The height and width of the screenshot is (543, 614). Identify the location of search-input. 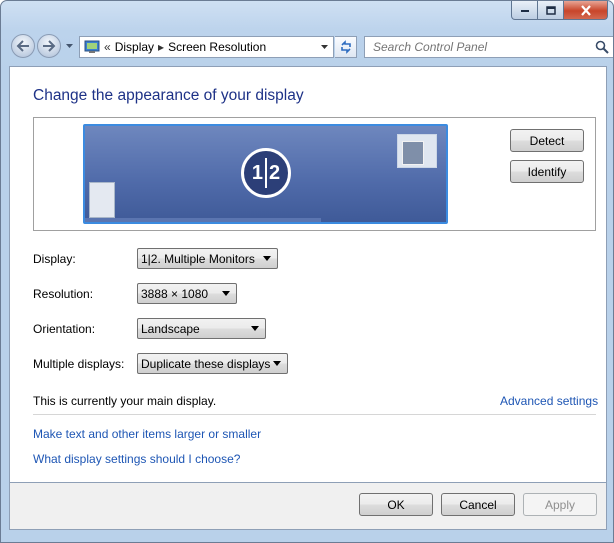
(478, 47).